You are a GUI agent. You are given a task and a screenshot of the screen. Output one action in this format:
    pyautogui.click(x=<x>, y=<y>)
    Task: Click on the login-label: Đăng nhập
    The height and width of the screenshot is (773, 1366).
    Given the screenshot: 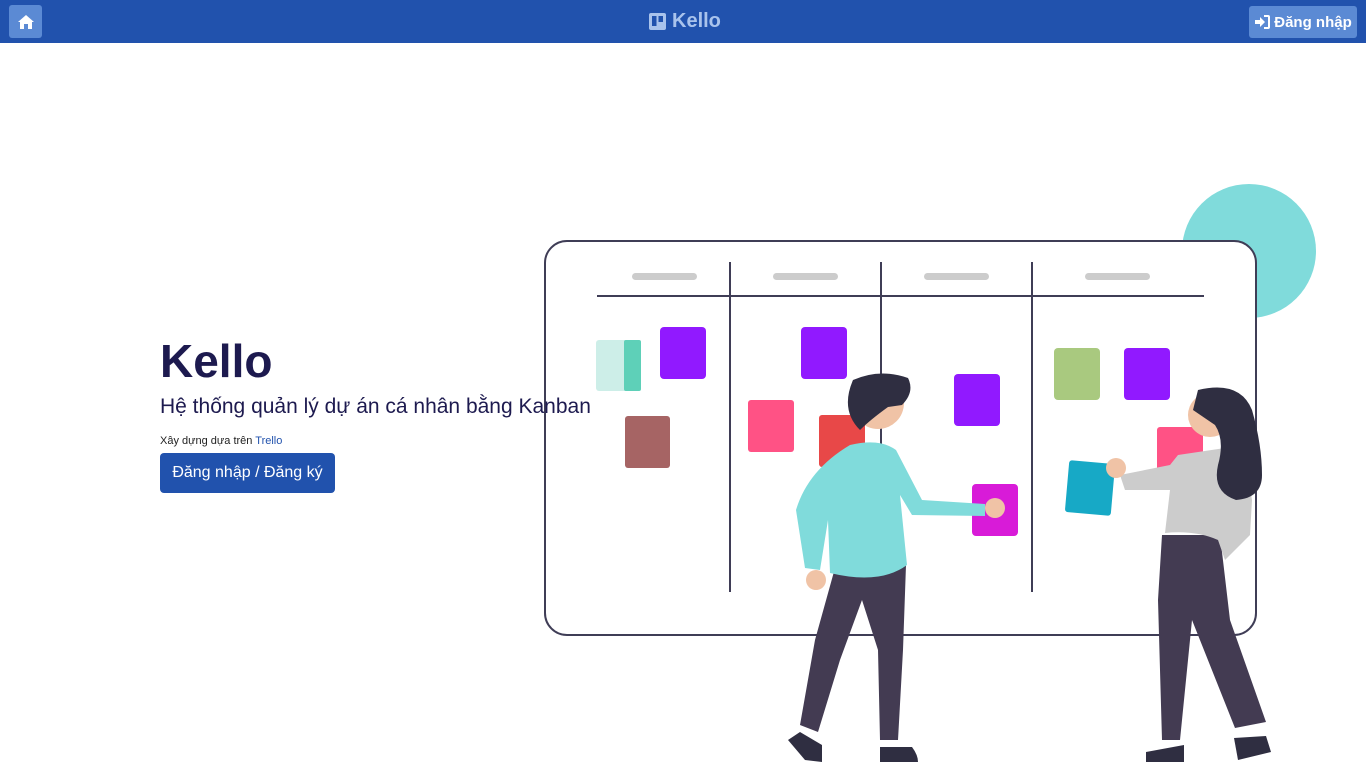 What is the action you would take?
    pyautogui.click(x=1313, y=22)
    